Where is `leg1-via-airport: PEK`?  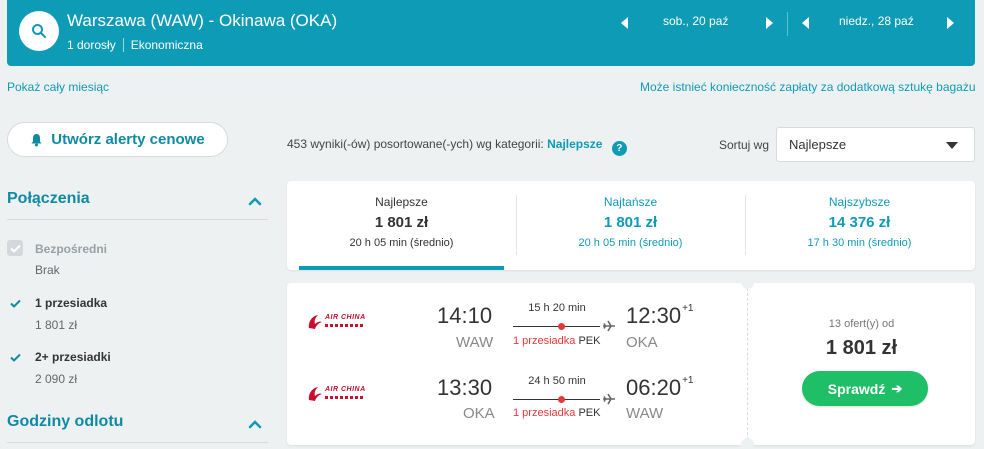
leg1-via-airport: PEK is located at coordinates (589, 341).